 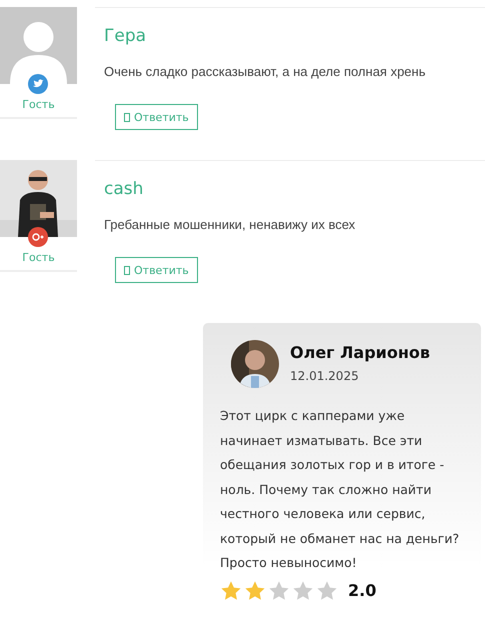 I want to click on comment-text: Очень сладко рассказывают, а на деле полная хрень, so click(x=265, y=71).